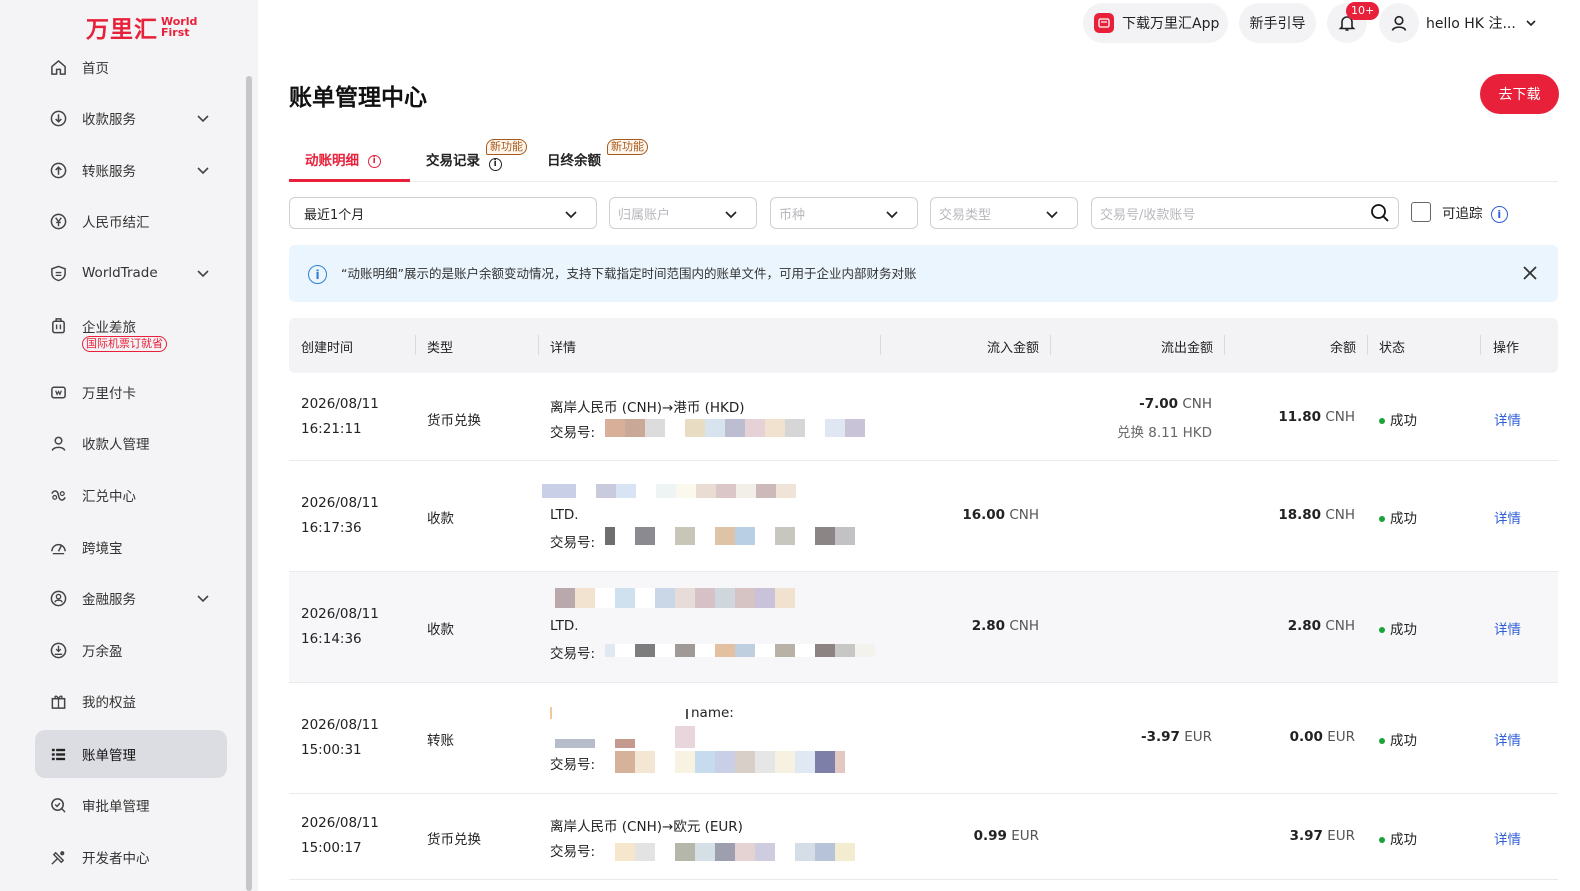 This screenshot has width=1580, height=891. I want to click on row-type: 收款, so click(440, 519).